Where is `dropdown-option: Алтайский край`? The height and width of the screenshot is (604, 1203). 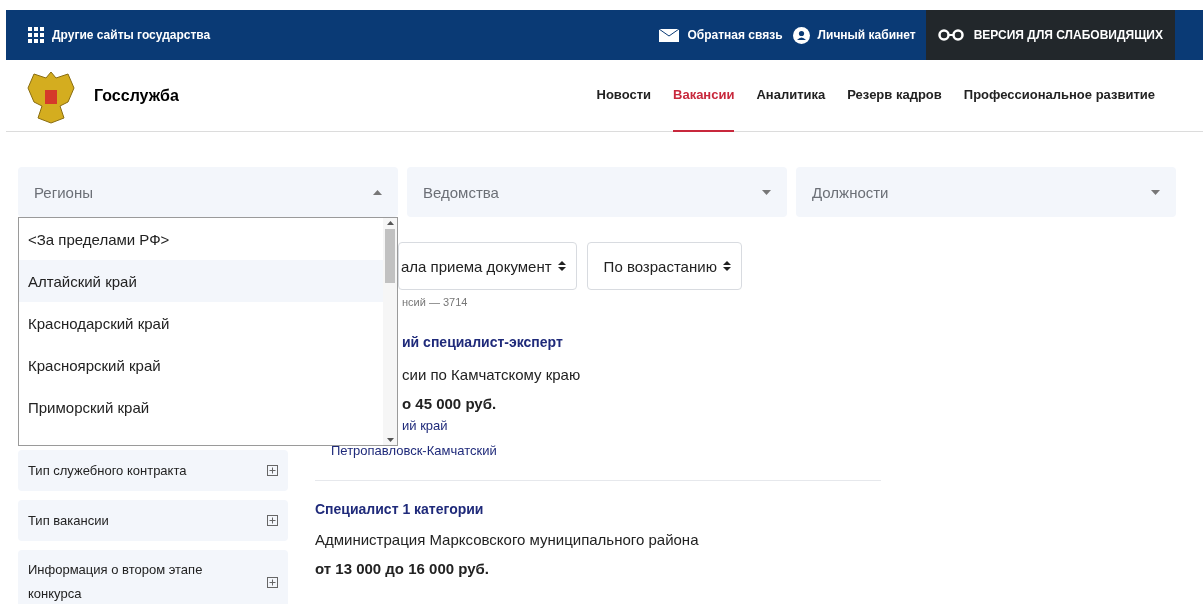 dropdown-option: Алтайский край is located at coordinates (201, 281).